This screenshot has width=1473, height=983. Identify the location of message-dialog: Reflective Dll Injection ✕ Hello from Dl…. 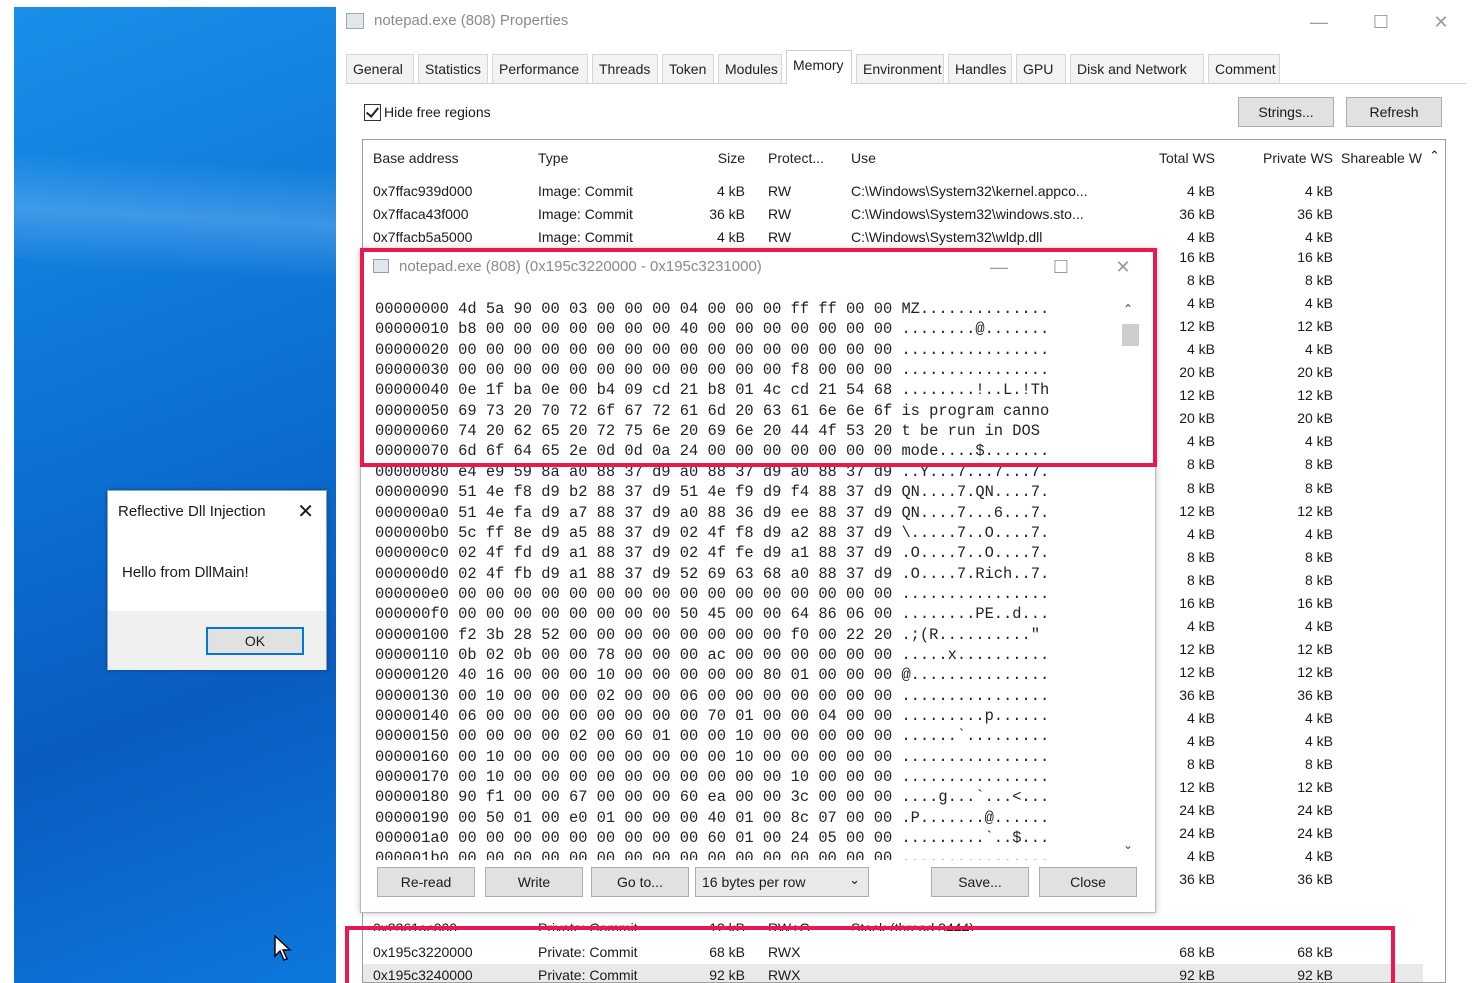
(217, 580).